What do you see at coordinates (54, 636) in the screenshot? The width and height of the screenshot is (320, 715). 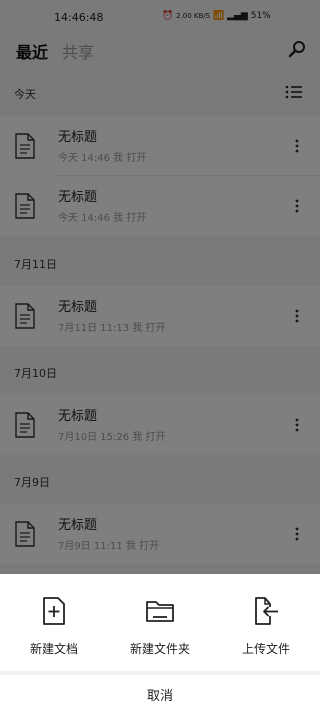 I see `new-document-button: 新建文档` at bounding box center [54, 636].